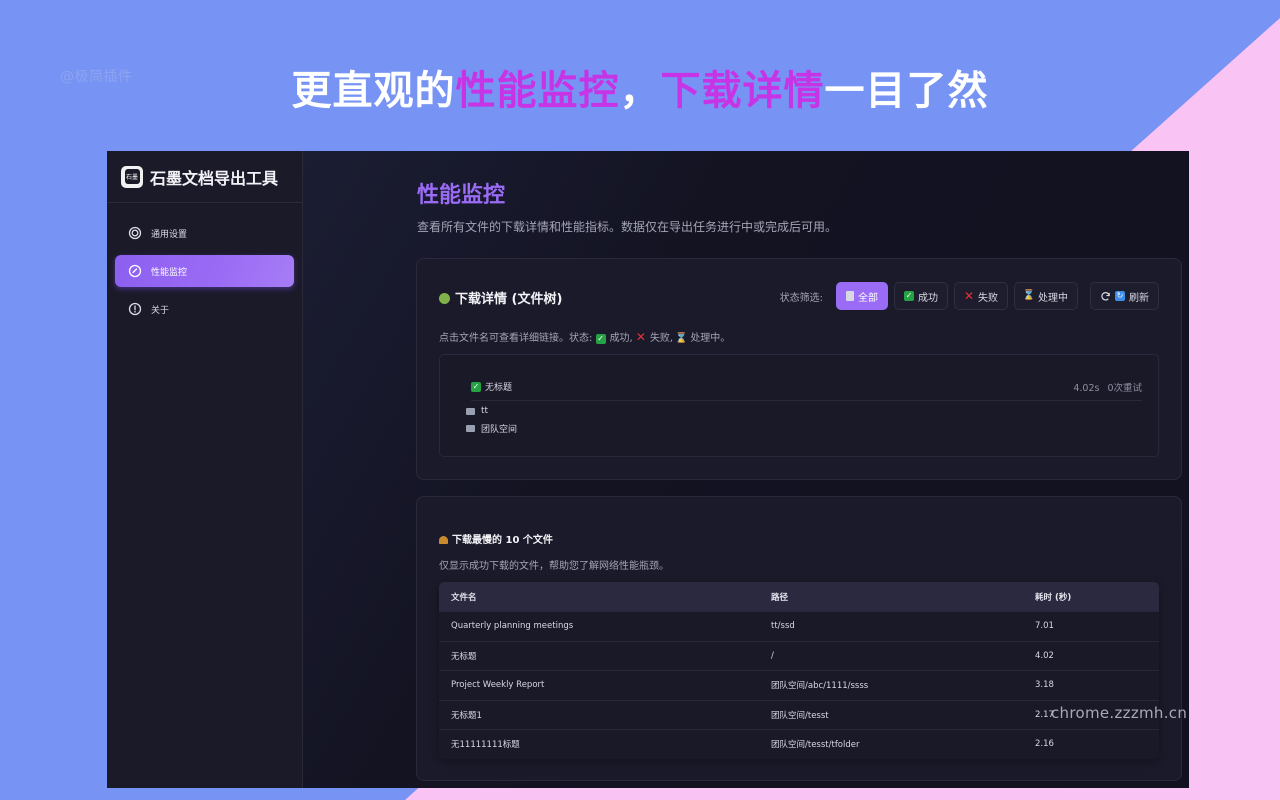  Describe the element at coordinates (204, 309) in the screenshot. I see `sidebar-item-about: 关于` at that location.